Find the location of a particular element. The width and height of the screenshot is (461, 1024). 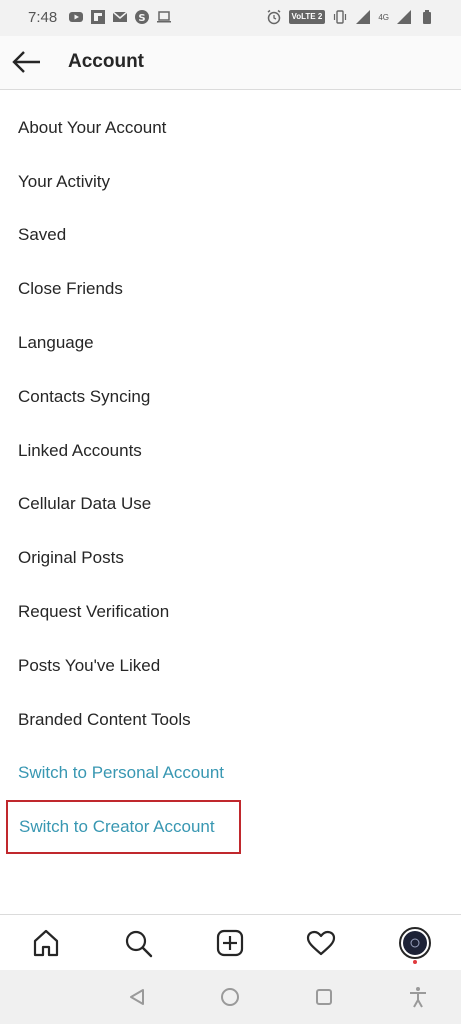

gmail-icon is located at coordinates (120, 16).